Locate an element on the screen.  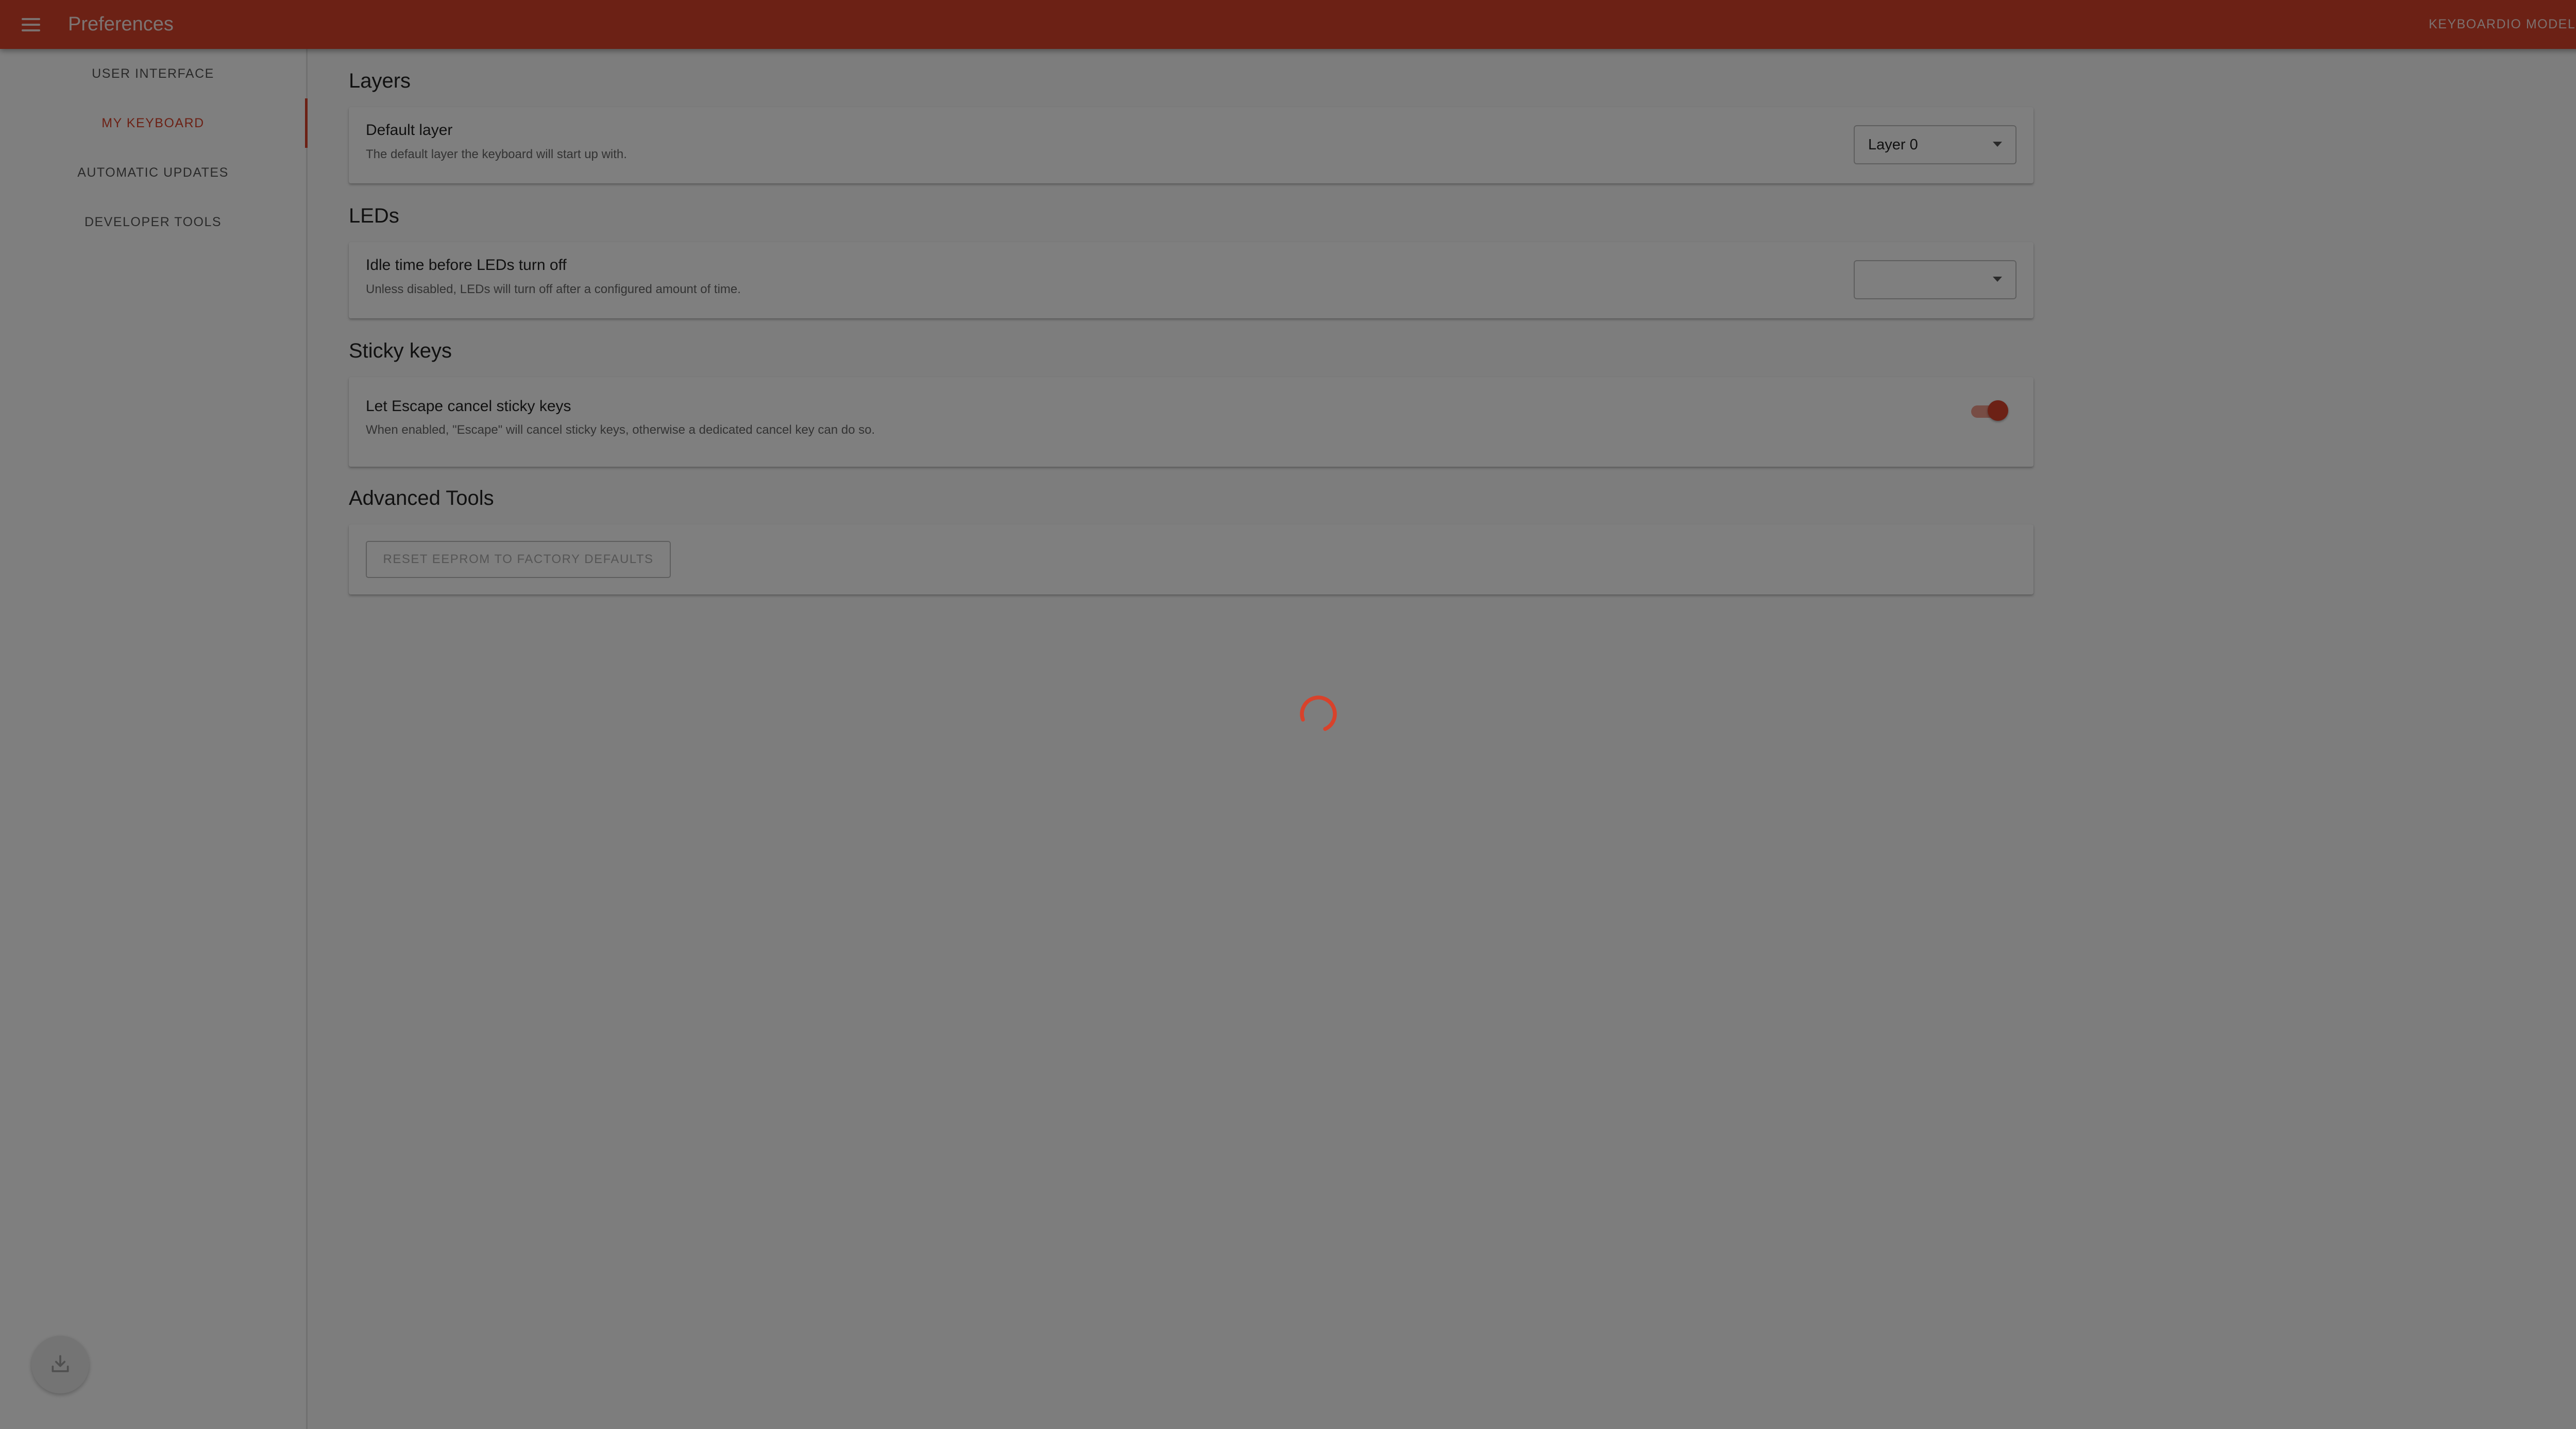
loading-spinner-icon is located at coordinates (1318, 714).